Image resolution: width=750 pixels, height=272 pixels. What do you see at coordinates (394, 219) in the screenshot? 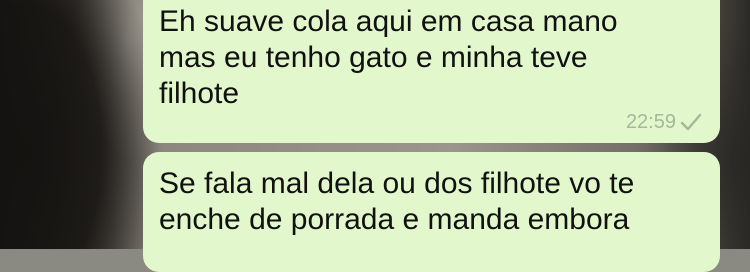
I see `message-text-line: enche de porrada e manda embora` at bounding box center [394, 219].